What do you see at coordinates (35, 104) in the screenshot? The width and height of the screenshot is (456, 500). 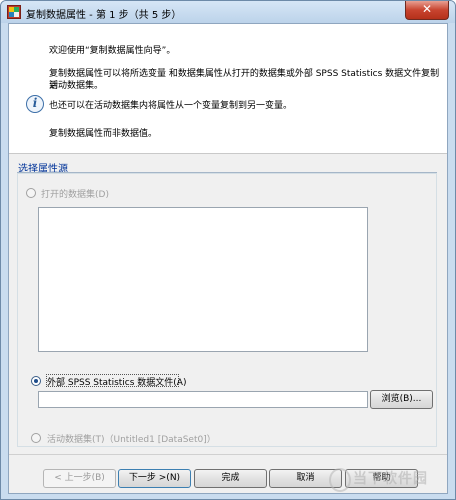 I see `info-icon: i` at bounding box center [35, 104].